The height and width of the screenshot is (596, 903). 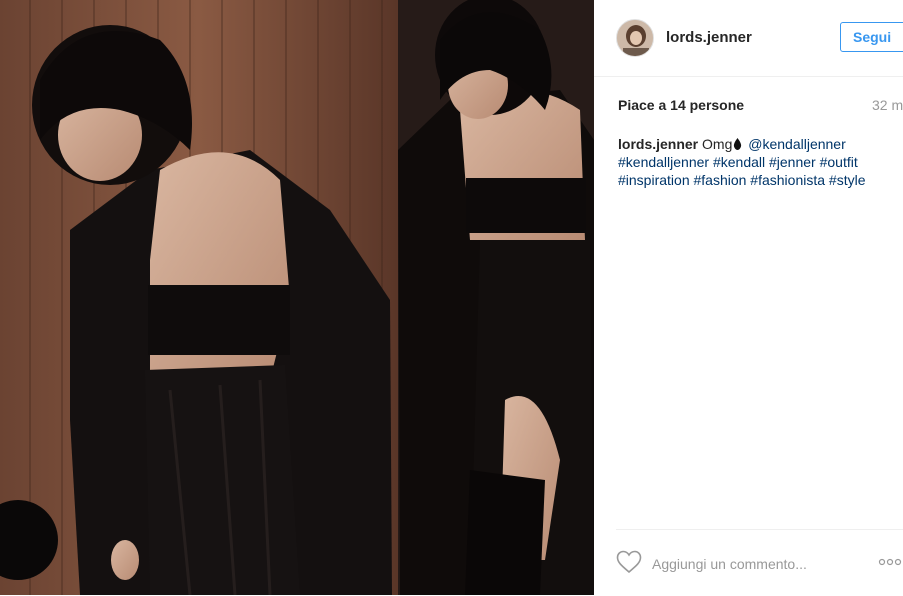 What do you see at coordinates (887, 105) in the screenshot?
I see `post-timestamp: 32 m` at bounding box center [887, 105].